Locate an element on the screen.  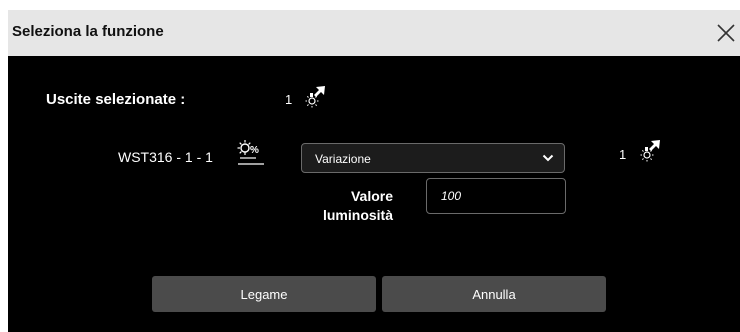
function-select: Variazione is located at coordinates (433, 158).